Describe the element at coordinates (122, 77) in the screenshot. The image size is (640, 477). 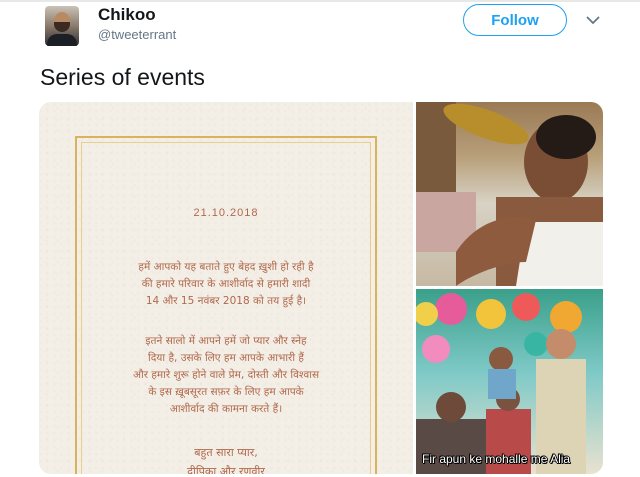
I see `tweet-text: Series of events` at that location.